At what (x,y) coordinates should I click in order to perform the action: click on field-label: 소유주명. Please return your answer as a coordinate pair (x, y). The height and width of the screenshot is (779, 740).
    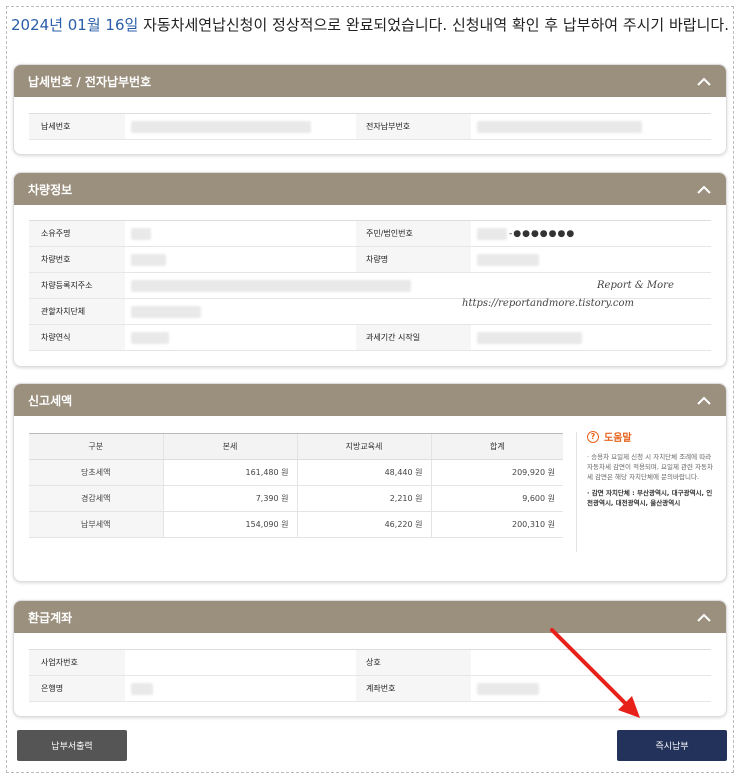
    Looking at the image, I should click on (77, 233).